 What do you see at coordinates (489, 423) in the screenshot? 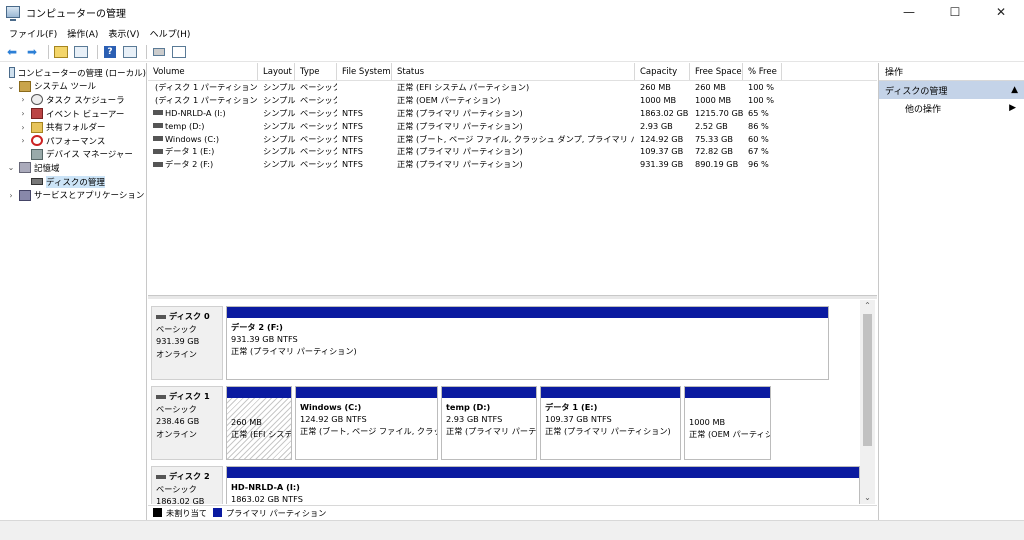
I see `partition-temp-d: temp (D:) 2.93 GB NTFS 正常 (プライマリ パーティシ` at bounding box center [489, 423].